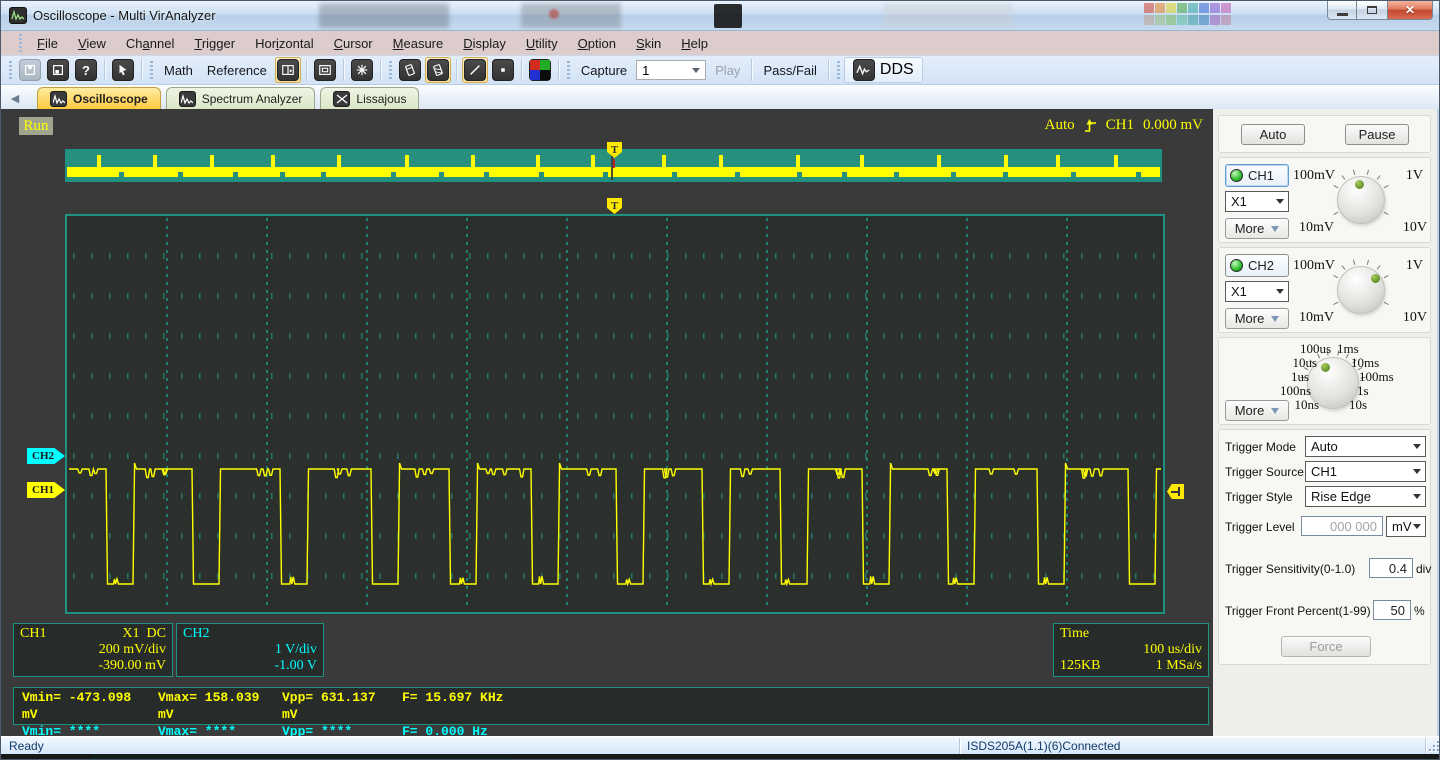 This screenshot has height=760, width=1440. I want to click on menu-display: Display, so click(484, 43).